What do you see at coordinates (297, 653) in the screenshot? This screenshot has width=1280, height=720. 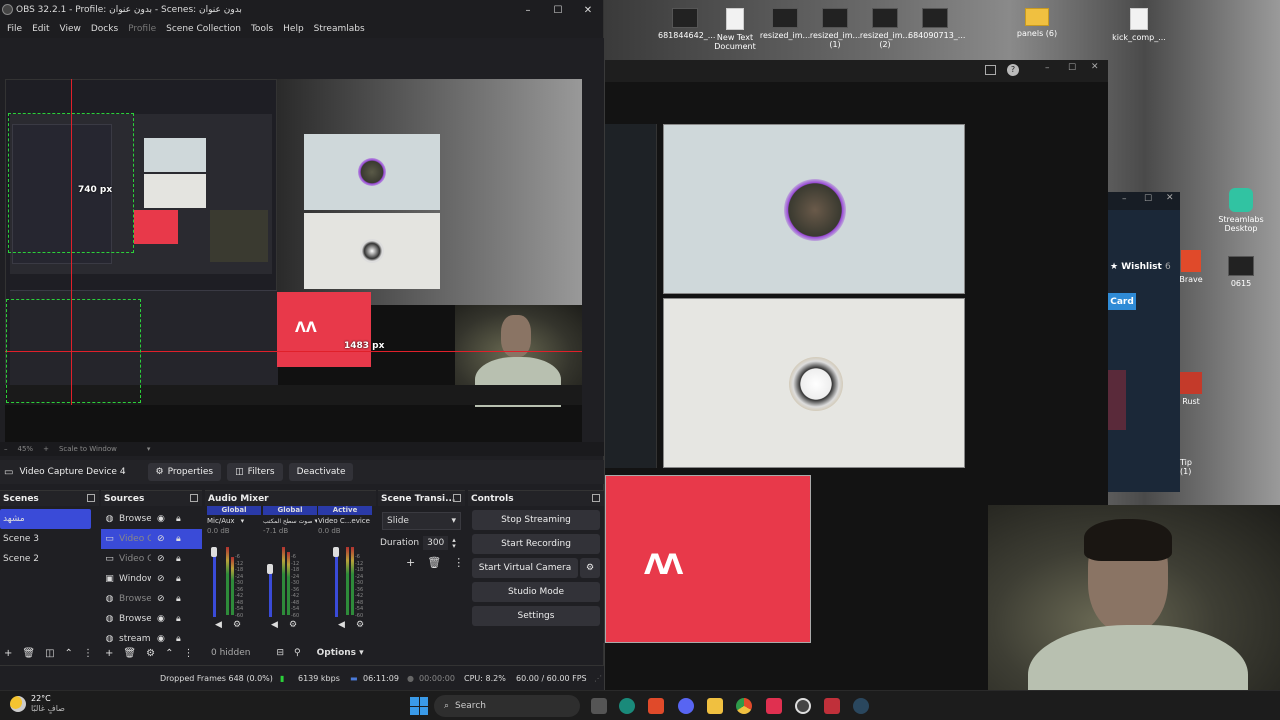 I see `mixer-link-icon: ⚲` at bounding box center [297, 653].